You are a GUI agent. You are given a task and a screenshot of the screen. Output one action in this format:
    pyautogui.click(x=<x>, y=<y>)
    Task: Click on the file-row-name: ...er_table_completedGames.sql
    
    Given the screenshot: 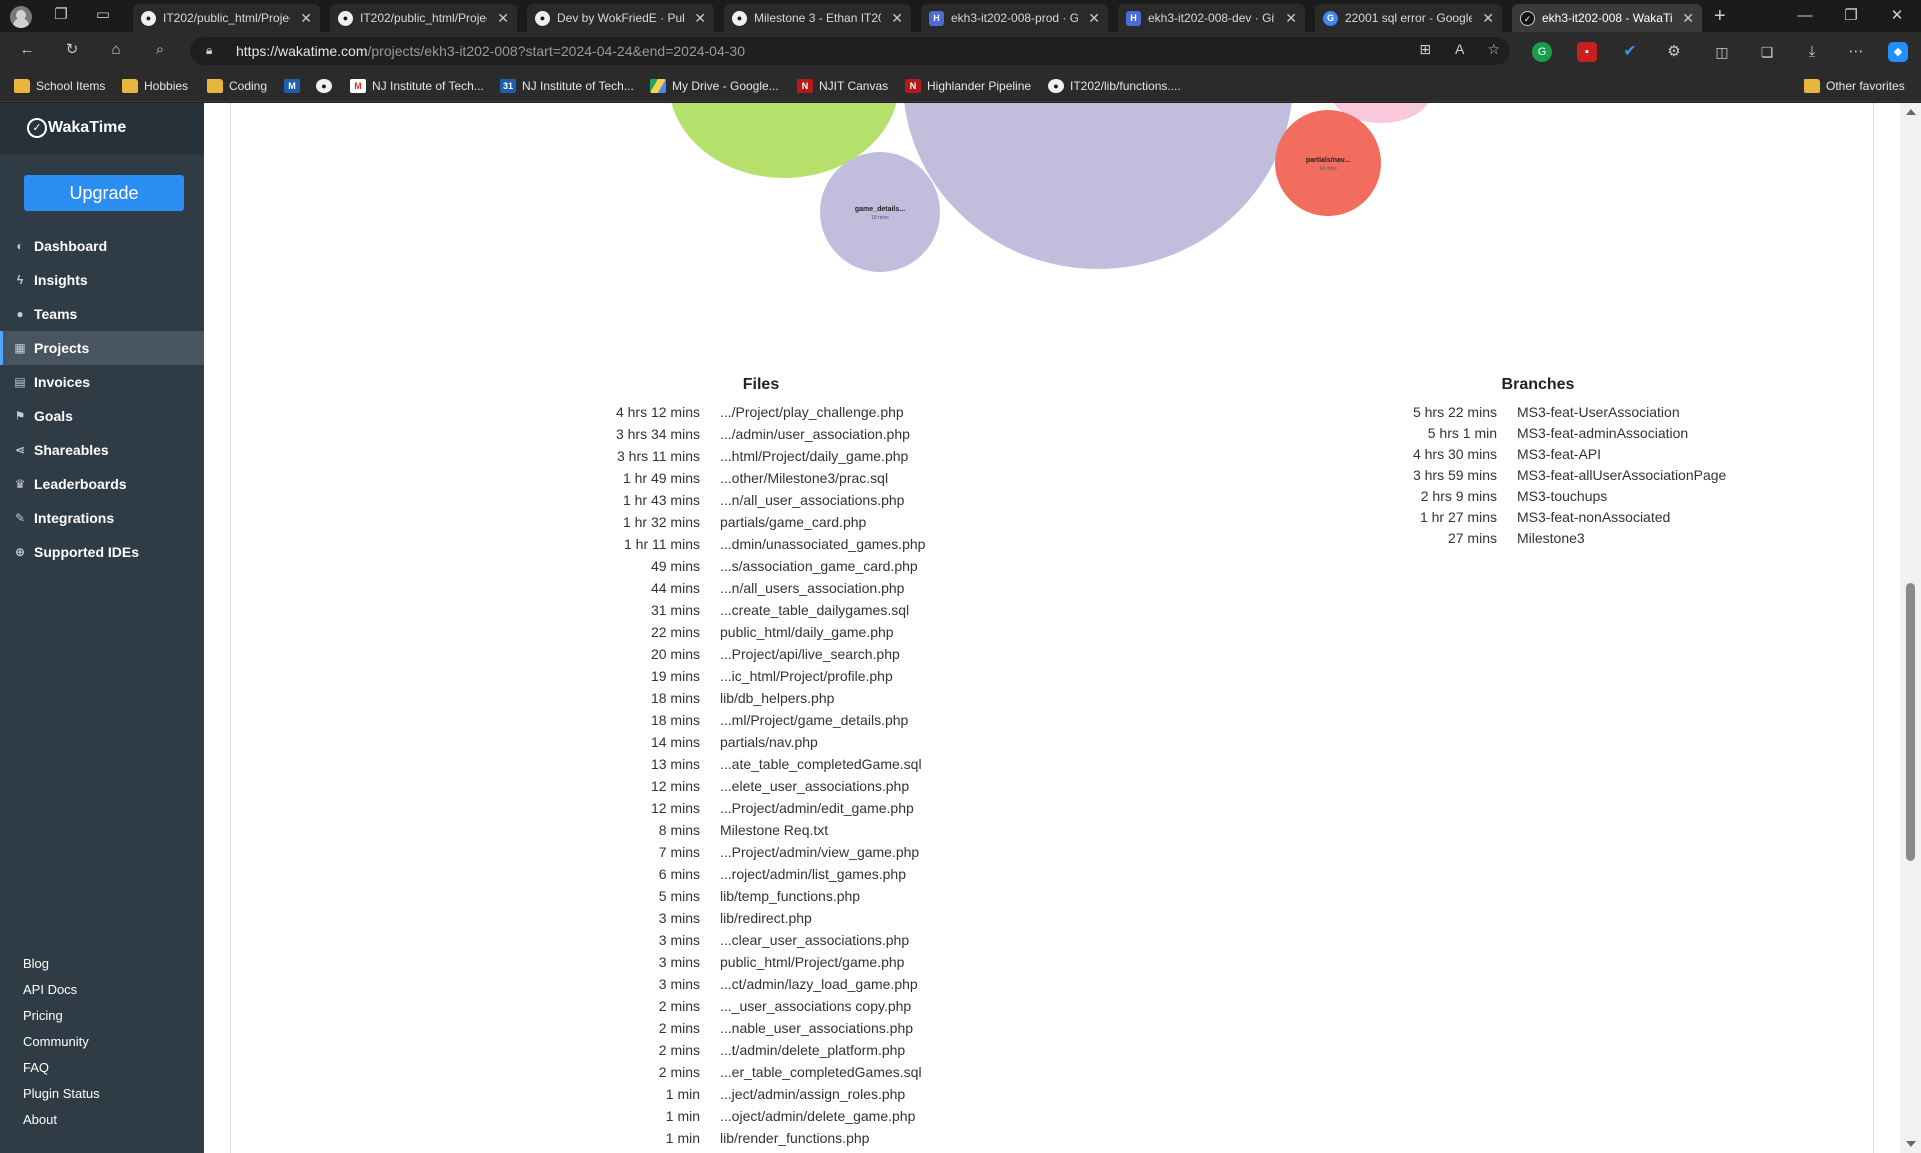 What is the action you would take?
    pyautogui.click(x=821, y=1072)
    